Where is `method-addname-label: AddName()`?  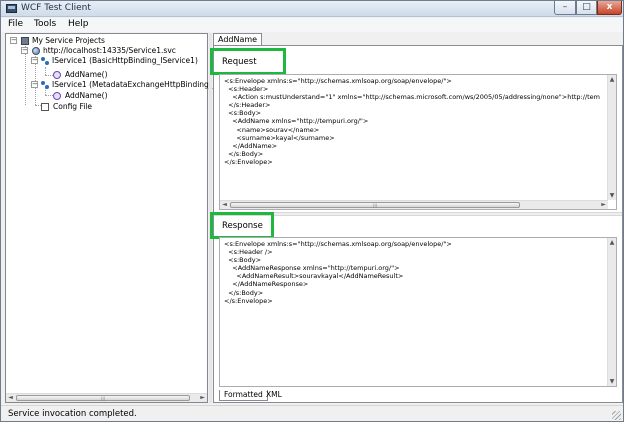 method-addname-label: AddName() is located at coordinates (86, 74).